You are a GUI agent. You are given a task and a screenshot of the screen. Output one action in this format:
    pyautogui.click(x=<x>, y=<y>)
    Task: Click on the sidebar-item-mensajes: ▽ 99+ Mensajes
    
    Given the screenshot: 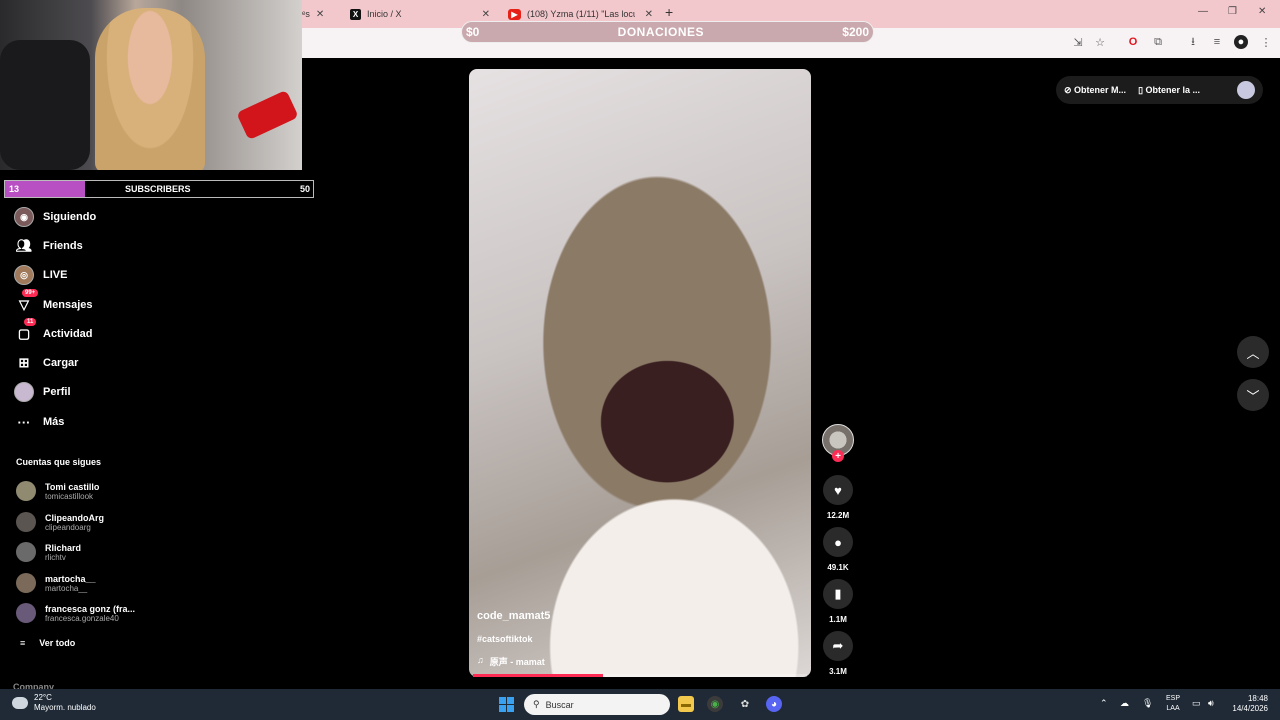 What is the action you would take?
    pyautogui.click(x=53, y=302)
    